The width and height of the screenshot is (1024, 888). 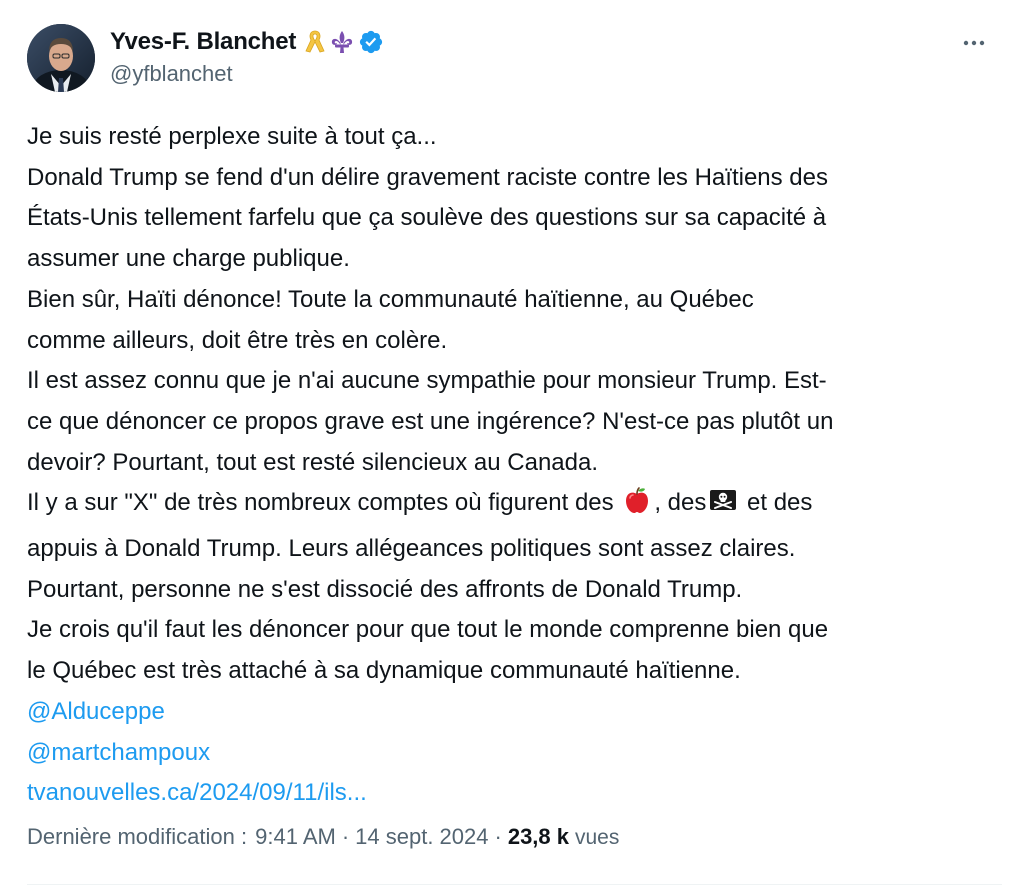 I want to click on author-handle: @yfblanchet, so click(x=171, y=74).